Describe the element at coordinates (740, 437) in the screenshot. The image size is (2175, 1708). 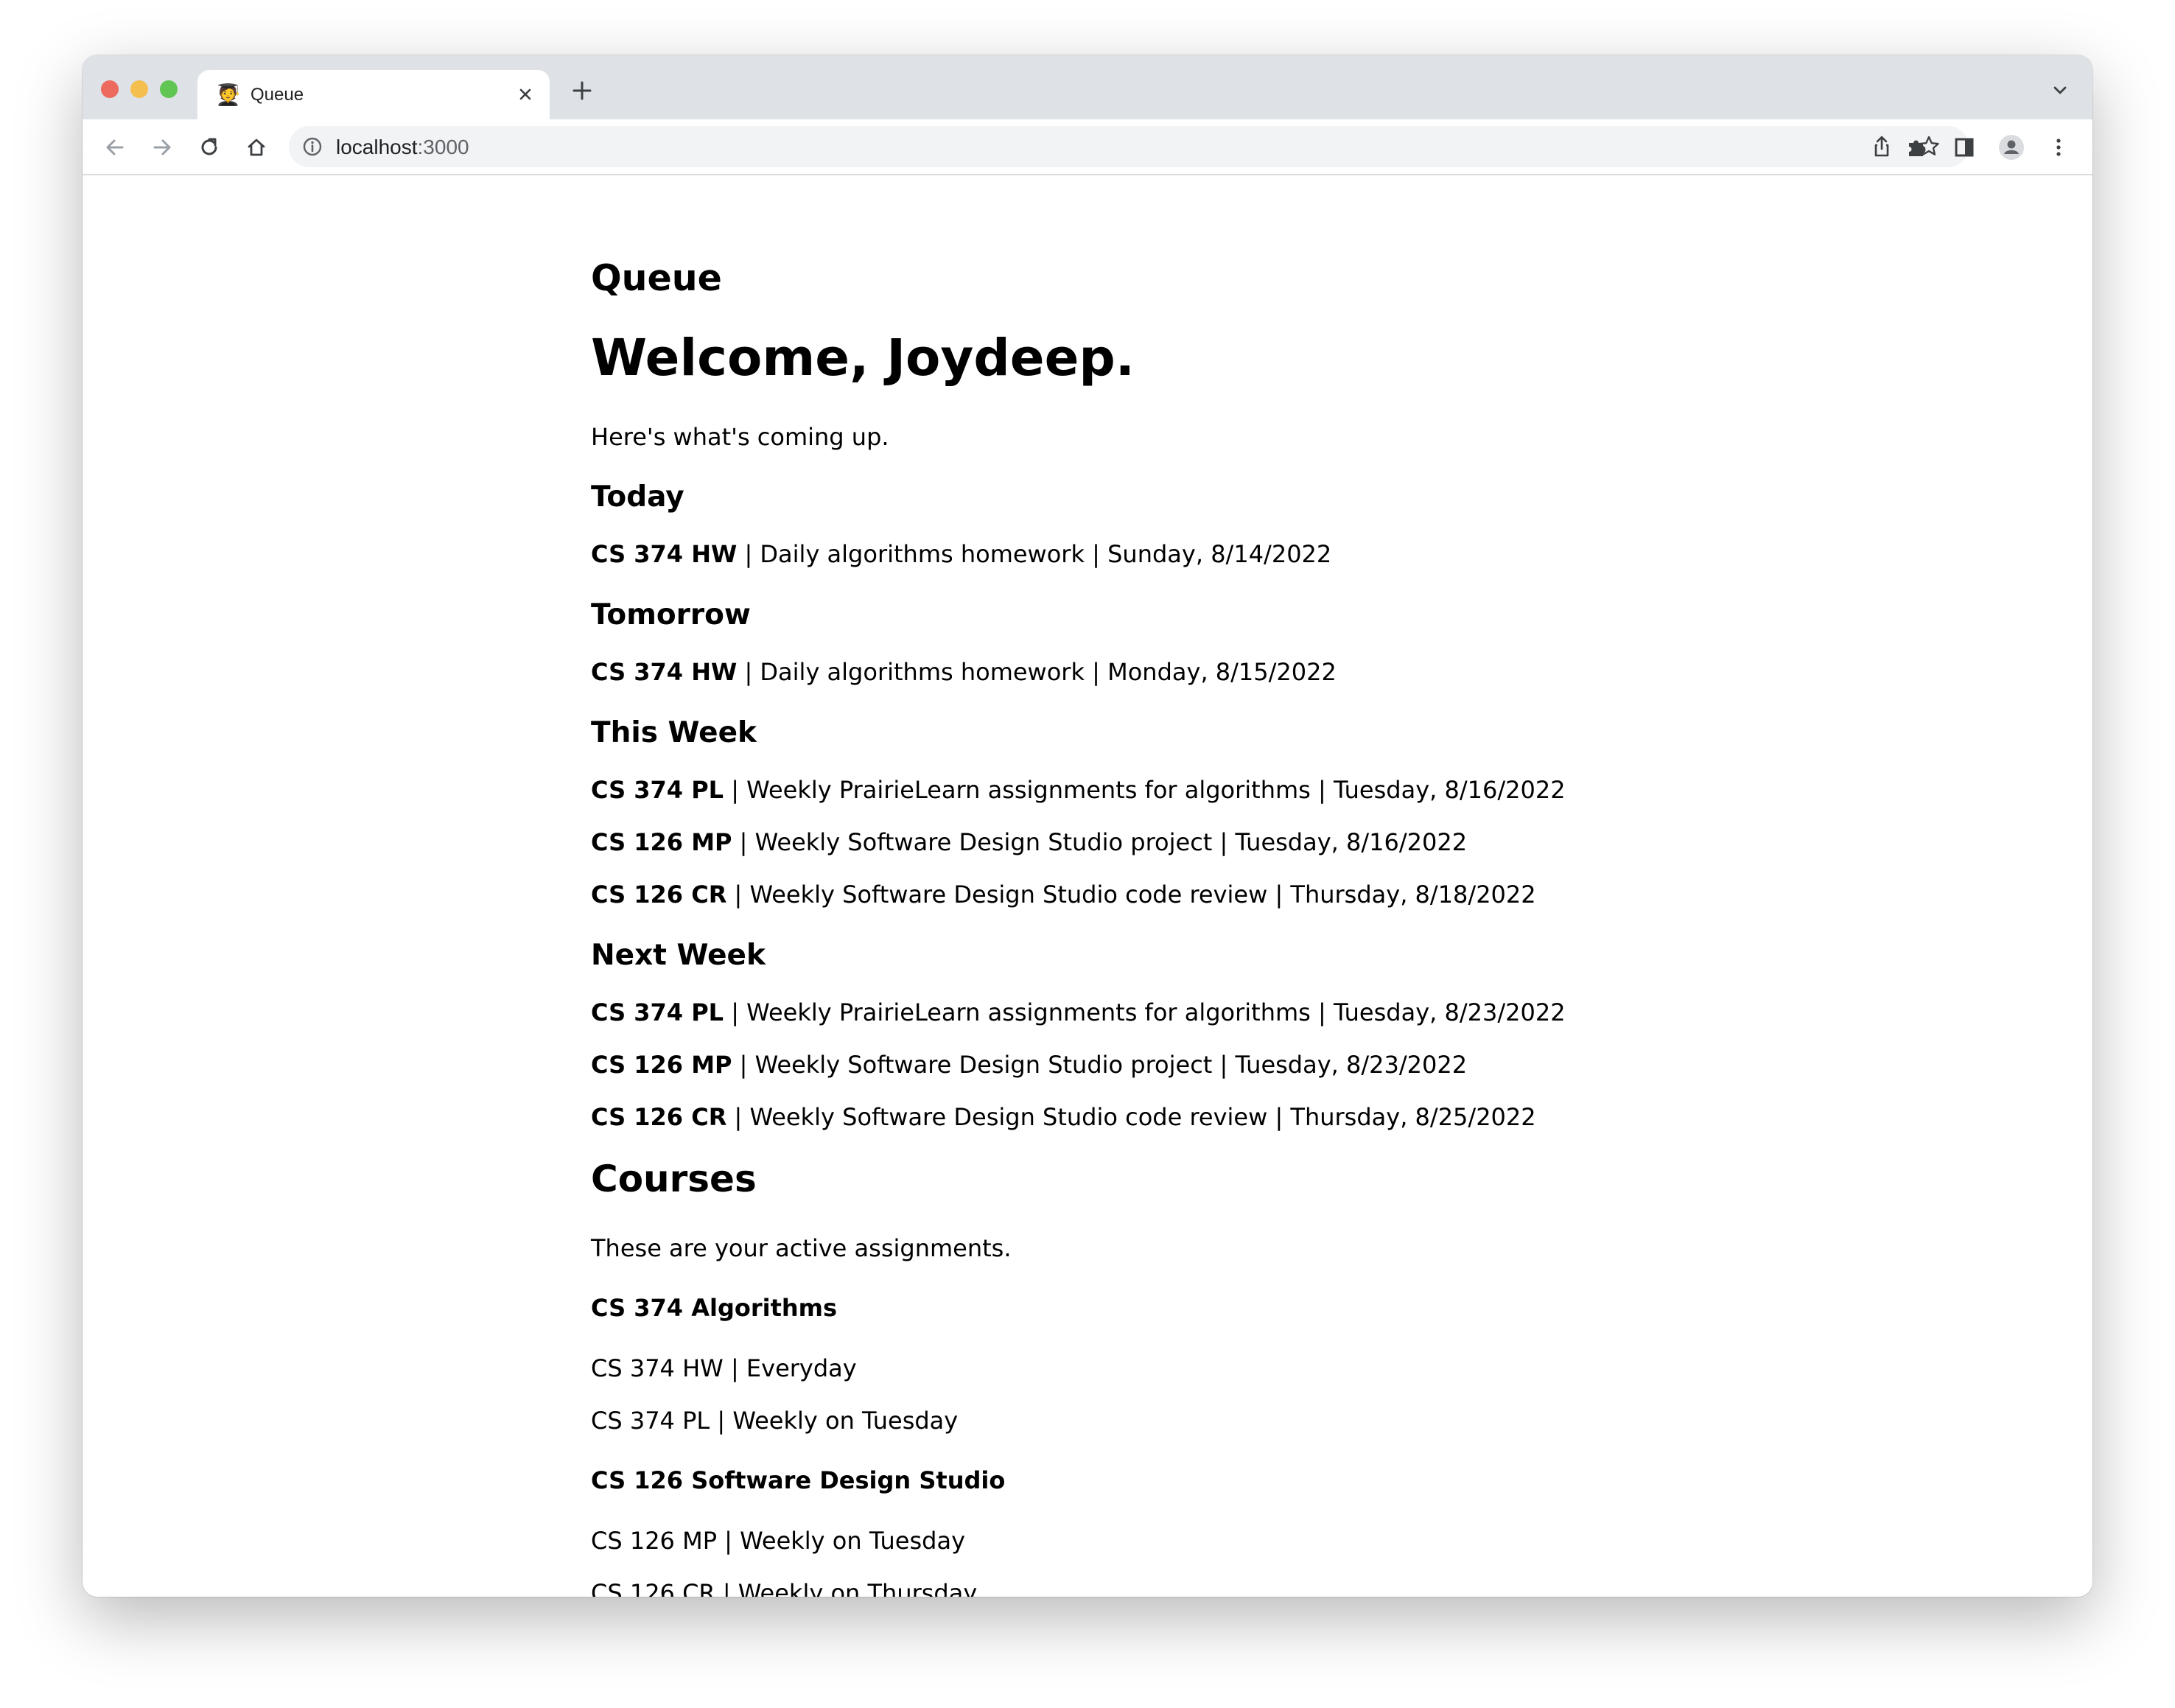
I see `intro-text: Here's what's coming up.` at that location.